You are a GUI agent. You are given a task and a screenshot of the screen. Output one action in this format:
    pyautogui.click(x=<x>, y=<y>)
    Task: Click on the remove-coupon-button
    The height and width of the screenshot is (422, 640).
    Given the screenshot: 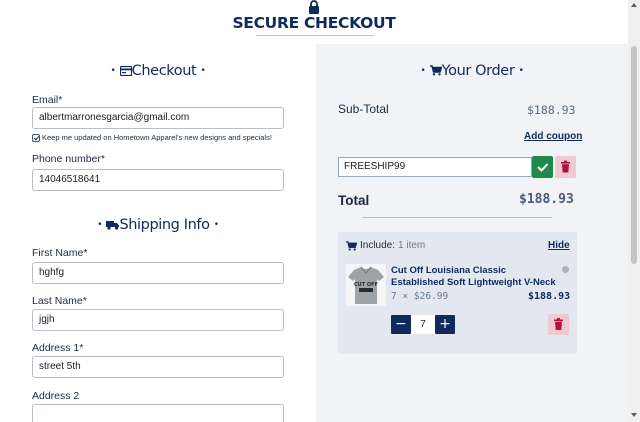 What is the action you would take?
    pyautogui.click(x=565, y=167)
    